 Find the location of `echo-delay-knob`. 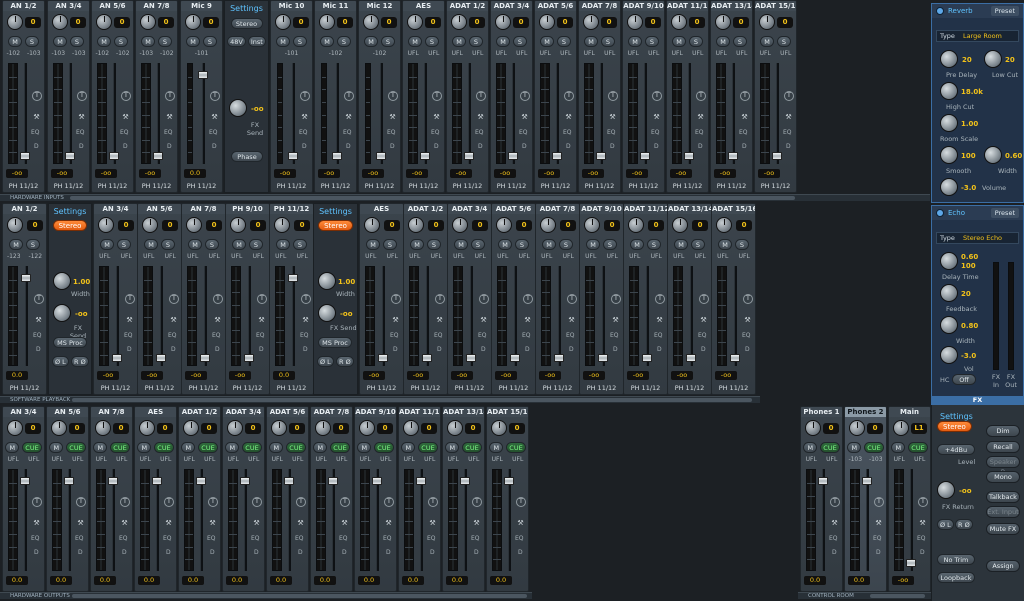

echo-delay-knob is located at coordinates (949, 261).